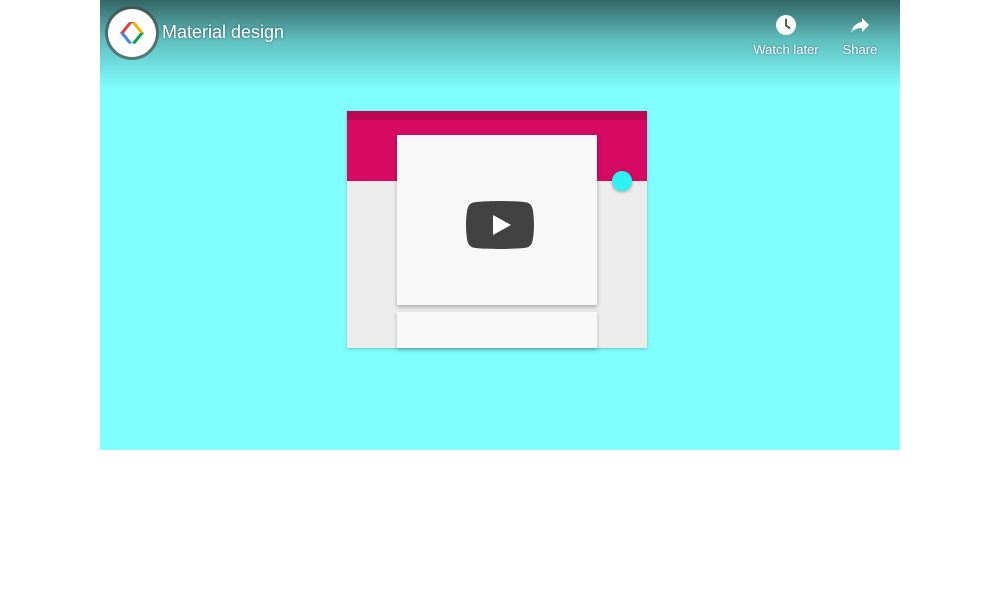 The height and width of the screenshot is (600, 1000). What do you see at coordinates (860, 49) in the screenshot?
I see `share-label: Share` at bounding box center [860, 49].